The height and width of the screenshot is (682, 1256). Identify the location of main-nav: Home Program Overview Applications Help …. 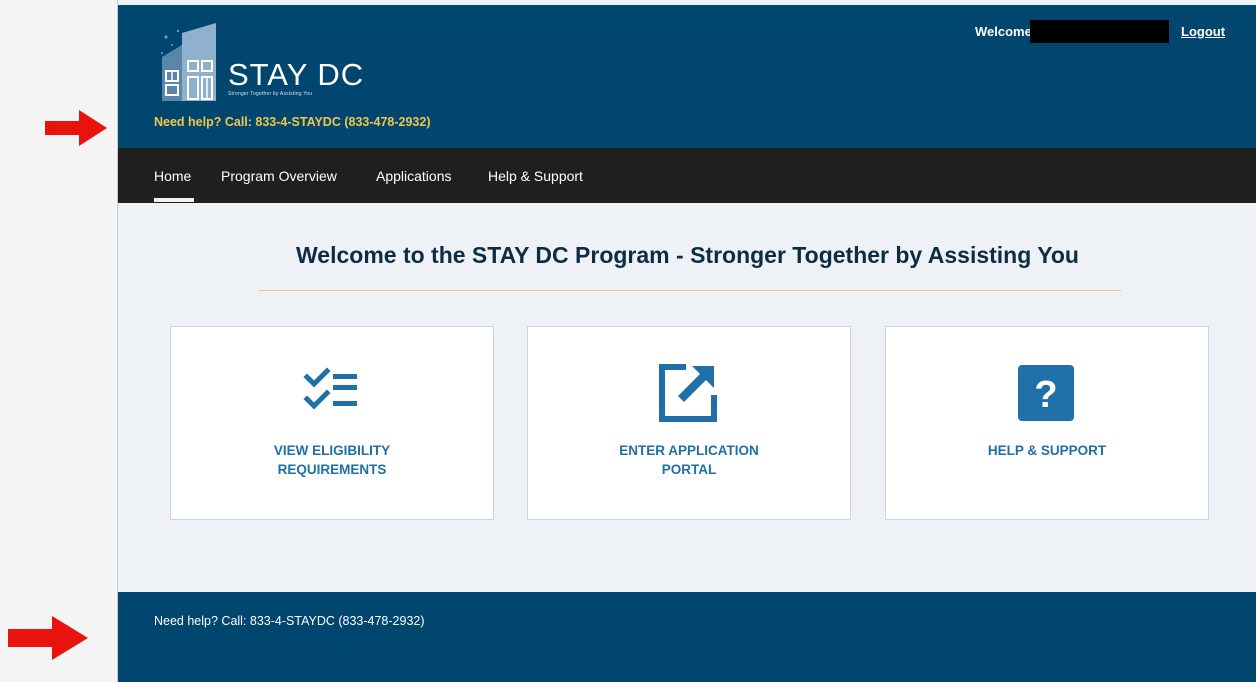
(687, 175).